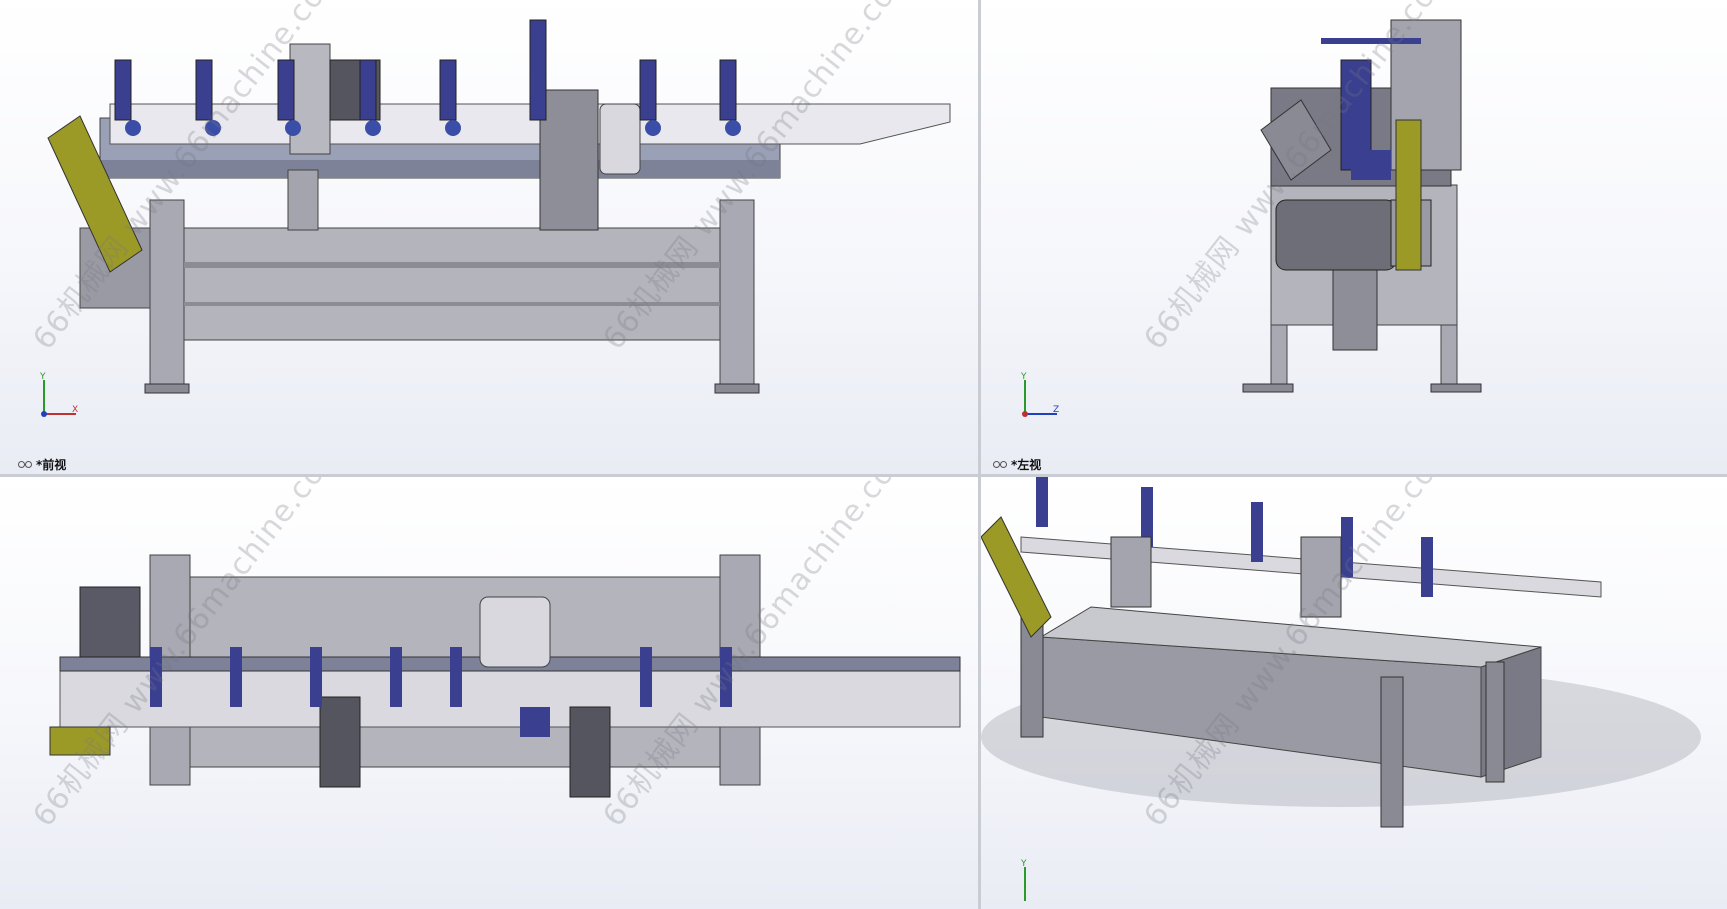  I want to click on coordinate-triad-icon: Y X, so click(58, 394).